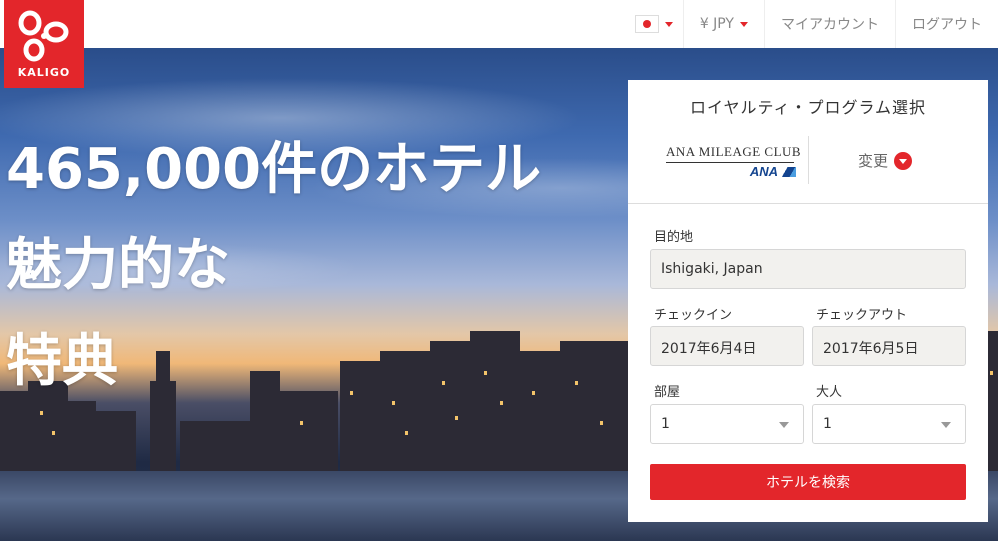  What do you see at coordinates (808, 269) in the screenshot?
I see `destination-input: Ishigaki, Japan` at bounding box center [808, 269].